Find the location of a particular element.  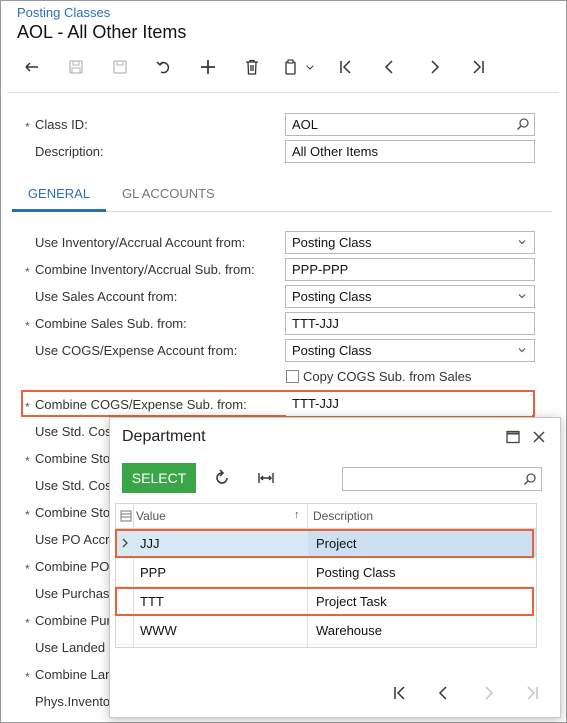

sales-sub-field: TTT-JJJ is located at coordinates (410, 323).